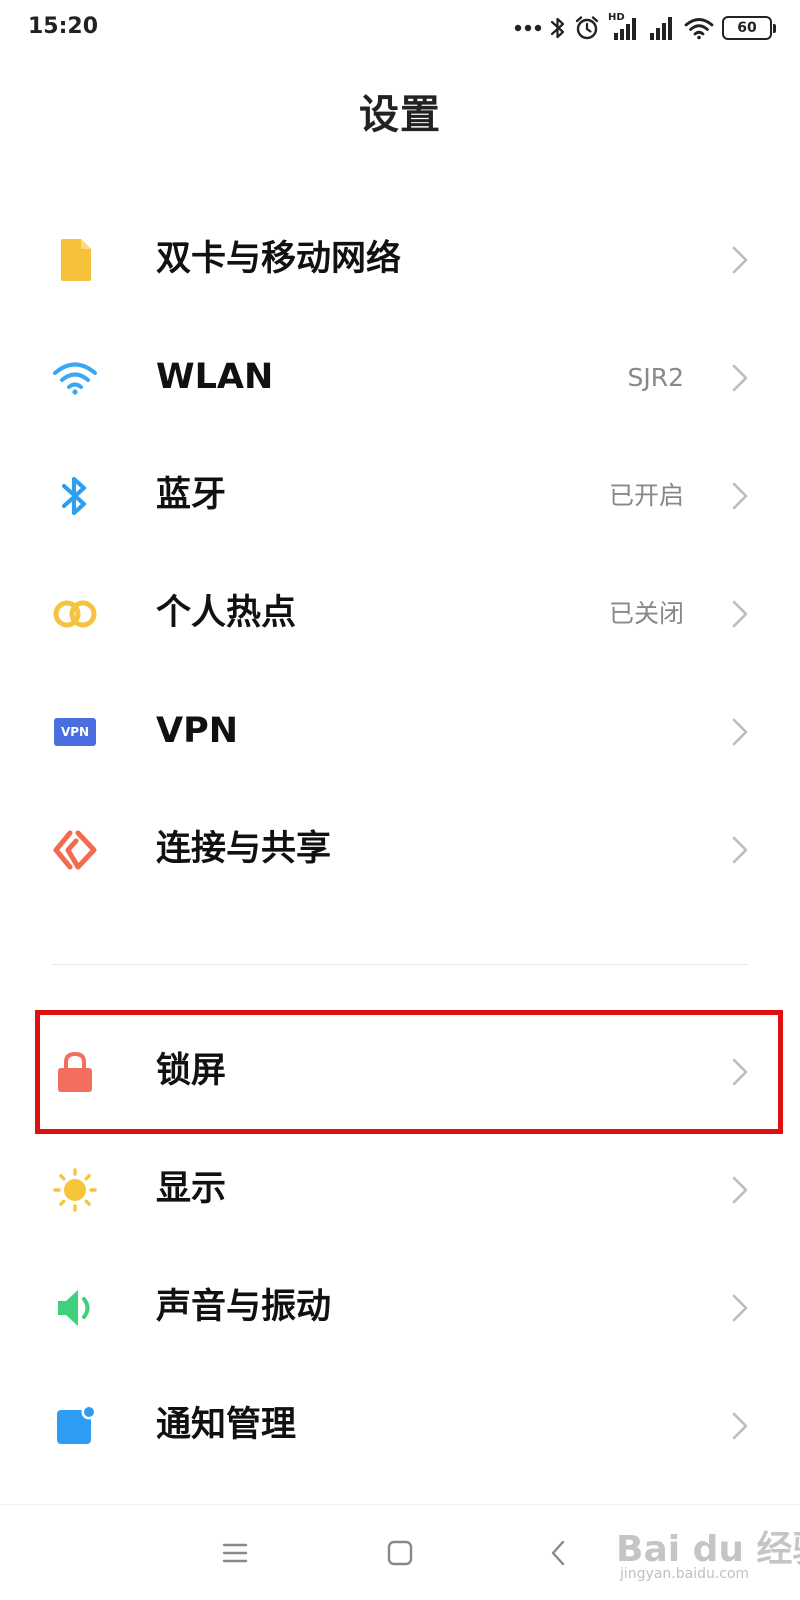  Describe the element at coordinates (226, 613) in the screenshot. I see `settings-item-label: 个人热点` at that location.